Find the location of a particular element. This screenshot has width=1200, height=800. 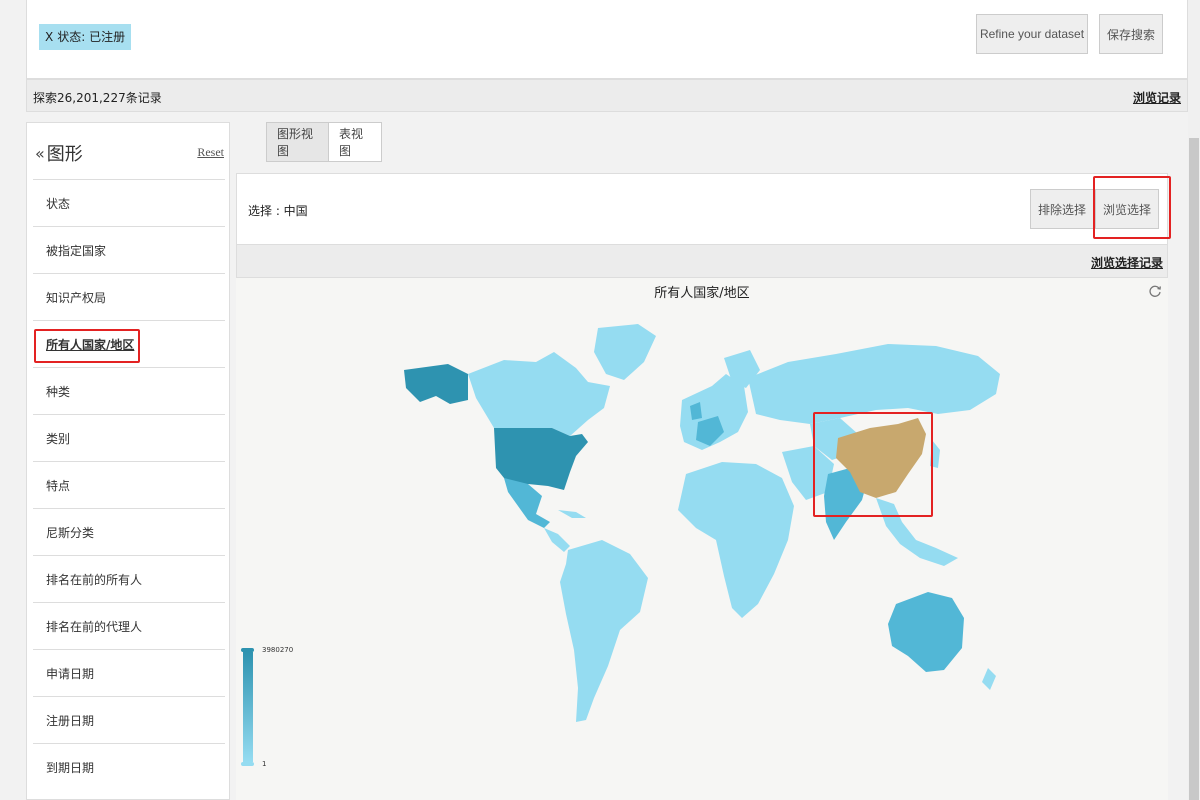

sidebar-item-nice-class: 尼斯分类 is located at coordinates (129, 531).